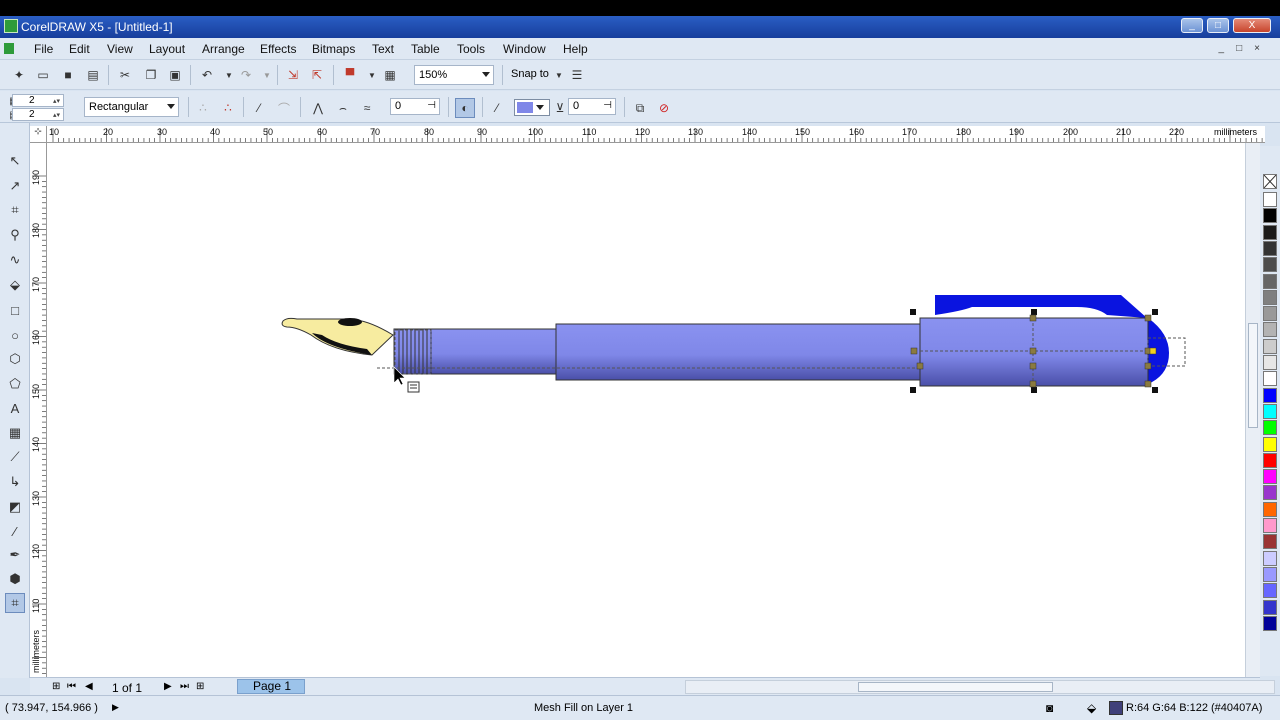 The image size is (1280, 720). Describe the element at coordinates (284, 108) in the screenshot. I see `to-curve-icon: ⌒` at that location.